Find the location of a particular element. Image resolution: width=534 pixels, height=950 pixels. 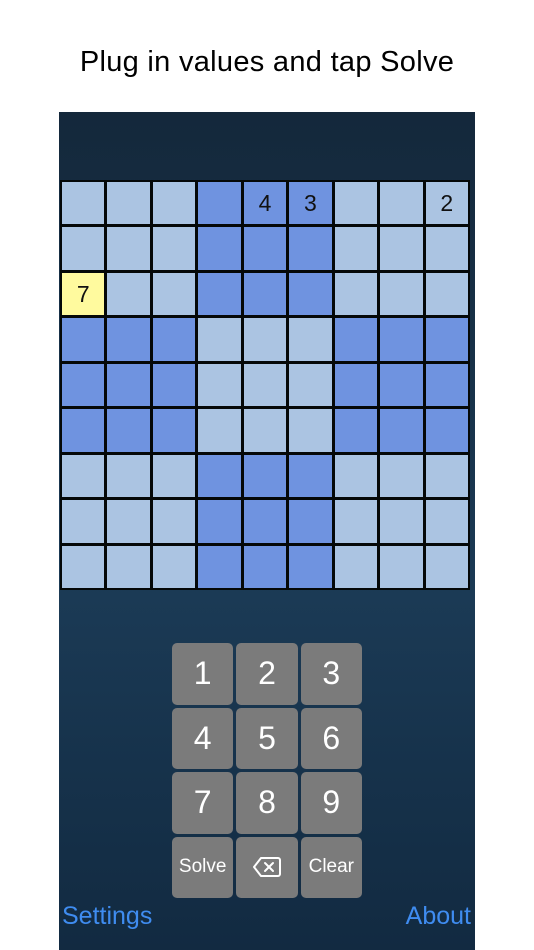

grid-cell-r8c8 is located at coordinates (401, 521).